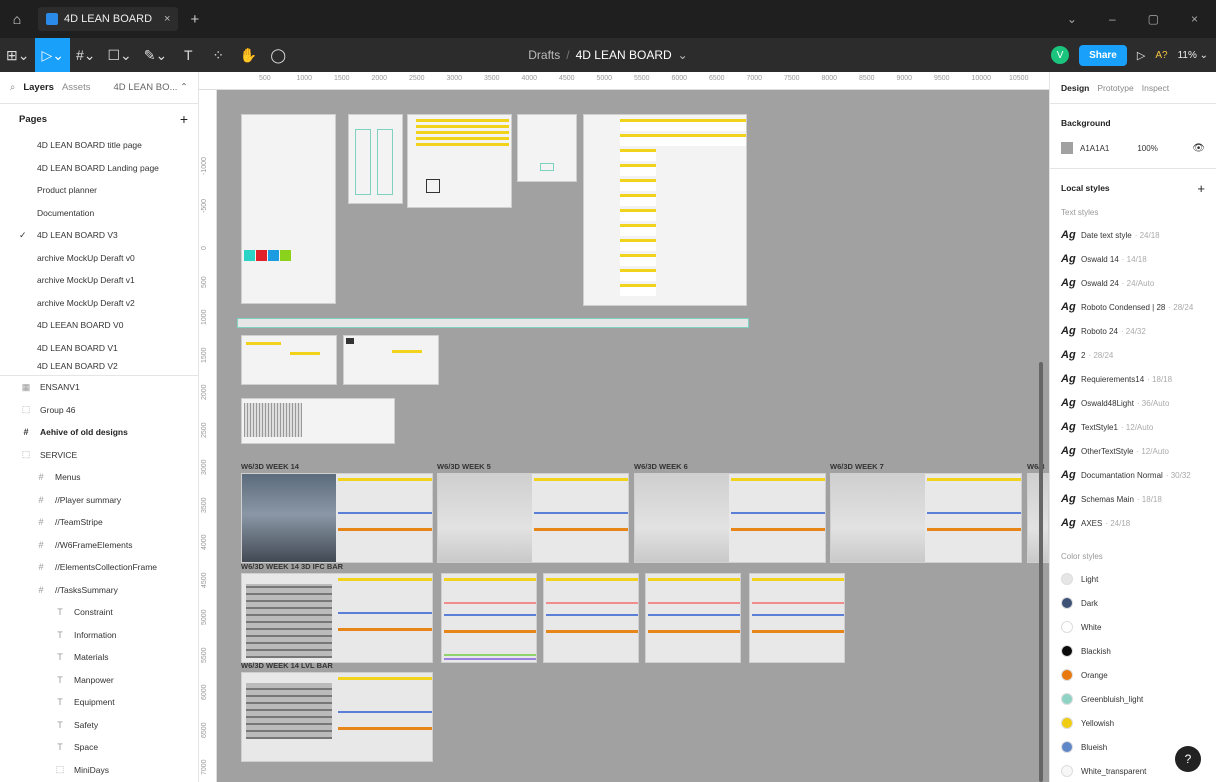  Describe the element at coordinates (1133, 355) in the screenshot. I see `text-style-item: Ag 2 · 28/24` at that location.